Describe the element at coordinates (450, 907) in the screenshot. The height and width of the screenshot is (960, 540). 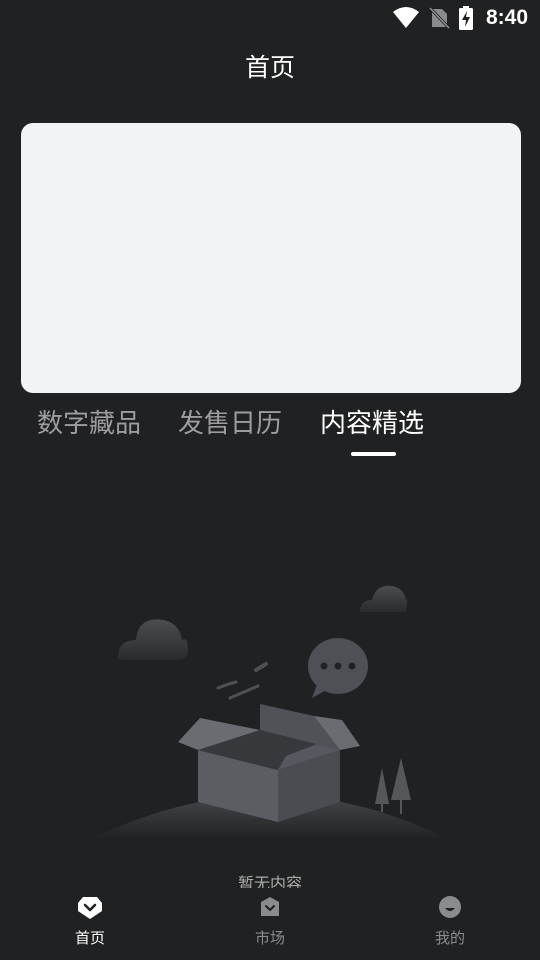
I see `profile-icon` at that location.